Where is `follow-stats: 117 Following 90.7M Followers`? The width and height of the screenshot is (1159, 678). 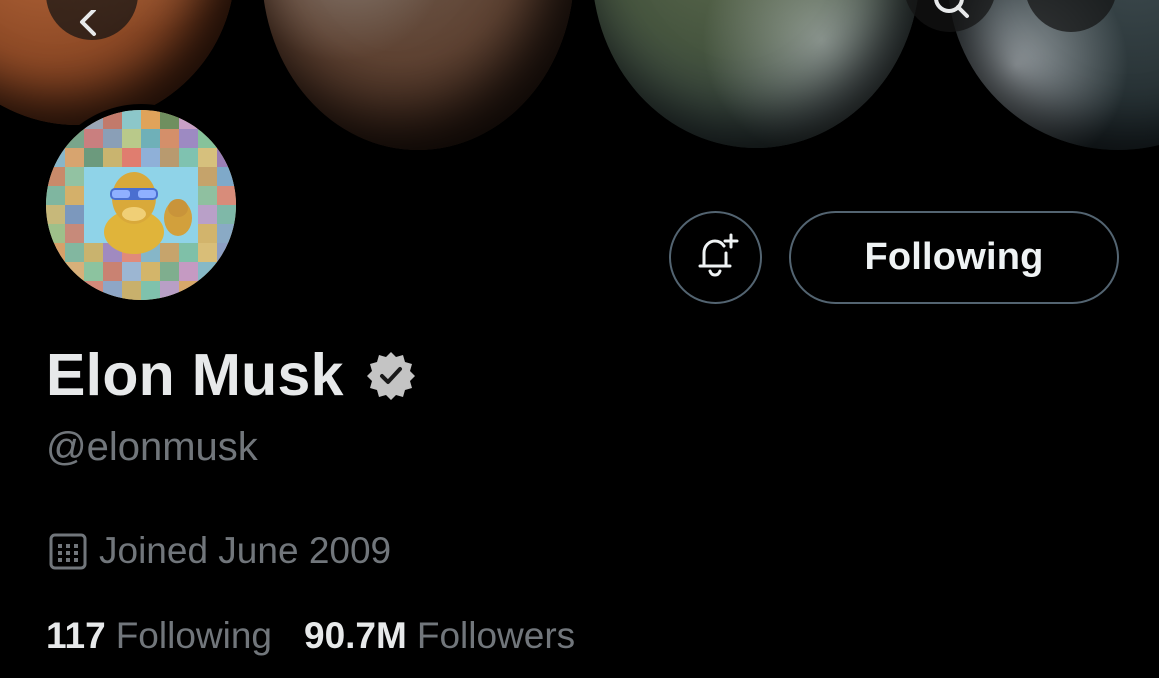 follow-stats: 117 Following 90.7M Followers is located at coordinates (310, 636).